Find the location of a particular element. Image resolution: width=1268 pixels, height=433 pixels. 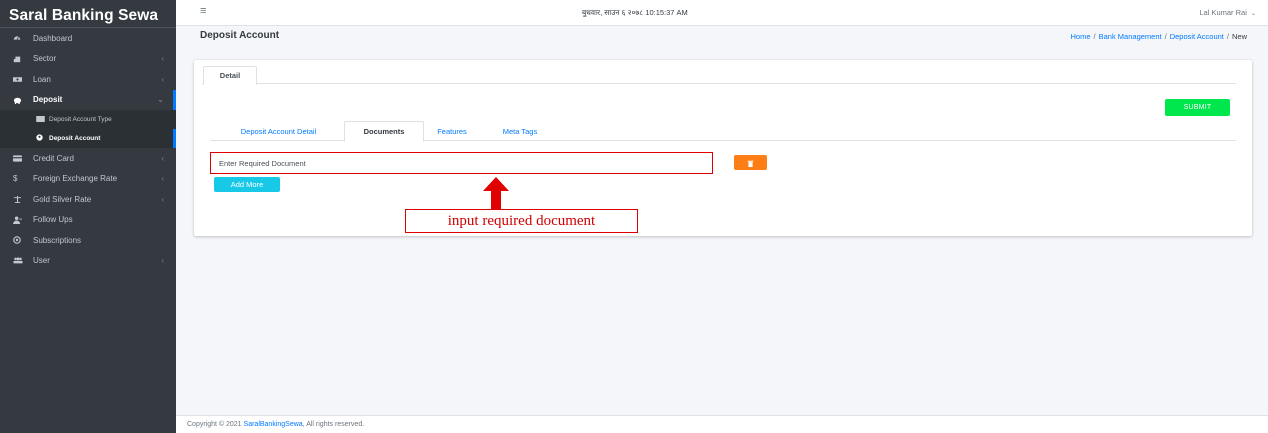

sidebar-item-loan: Loan ‹ is located at coordinates (88, 79).